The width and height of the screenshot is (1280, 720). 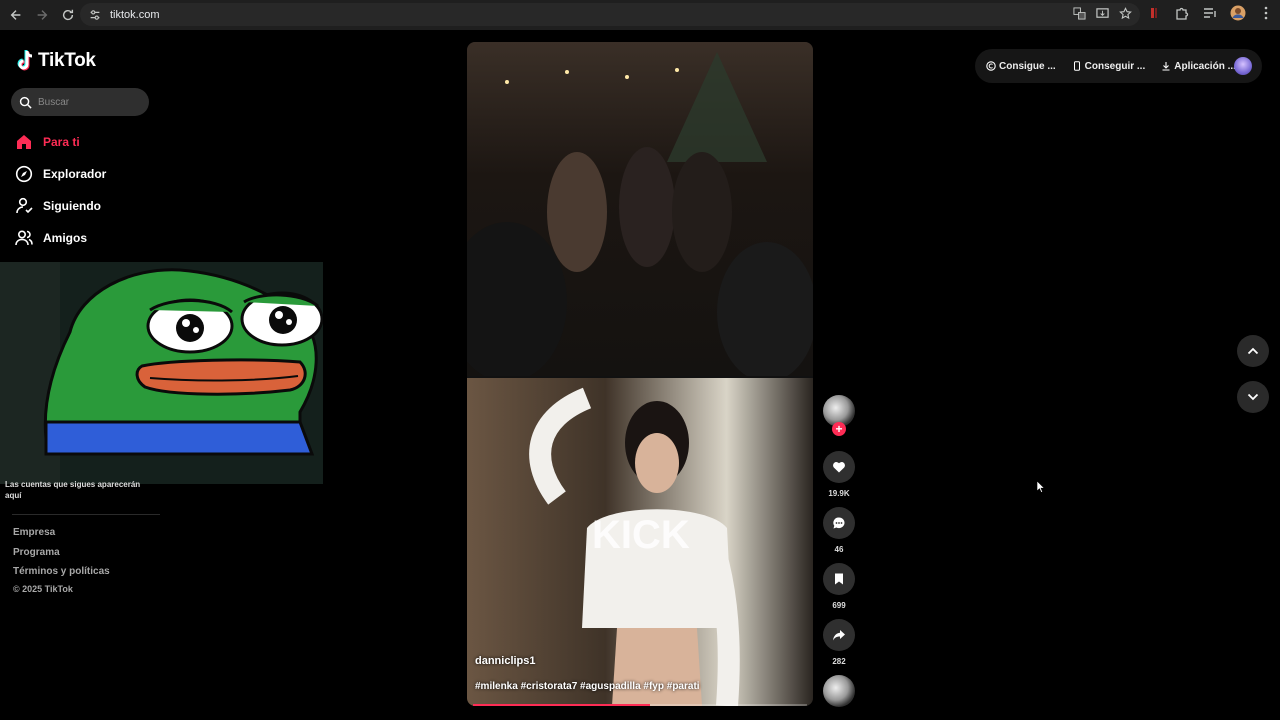 I want to click on browser-toolbar: tiktok.com, so click(x=640, y=15).